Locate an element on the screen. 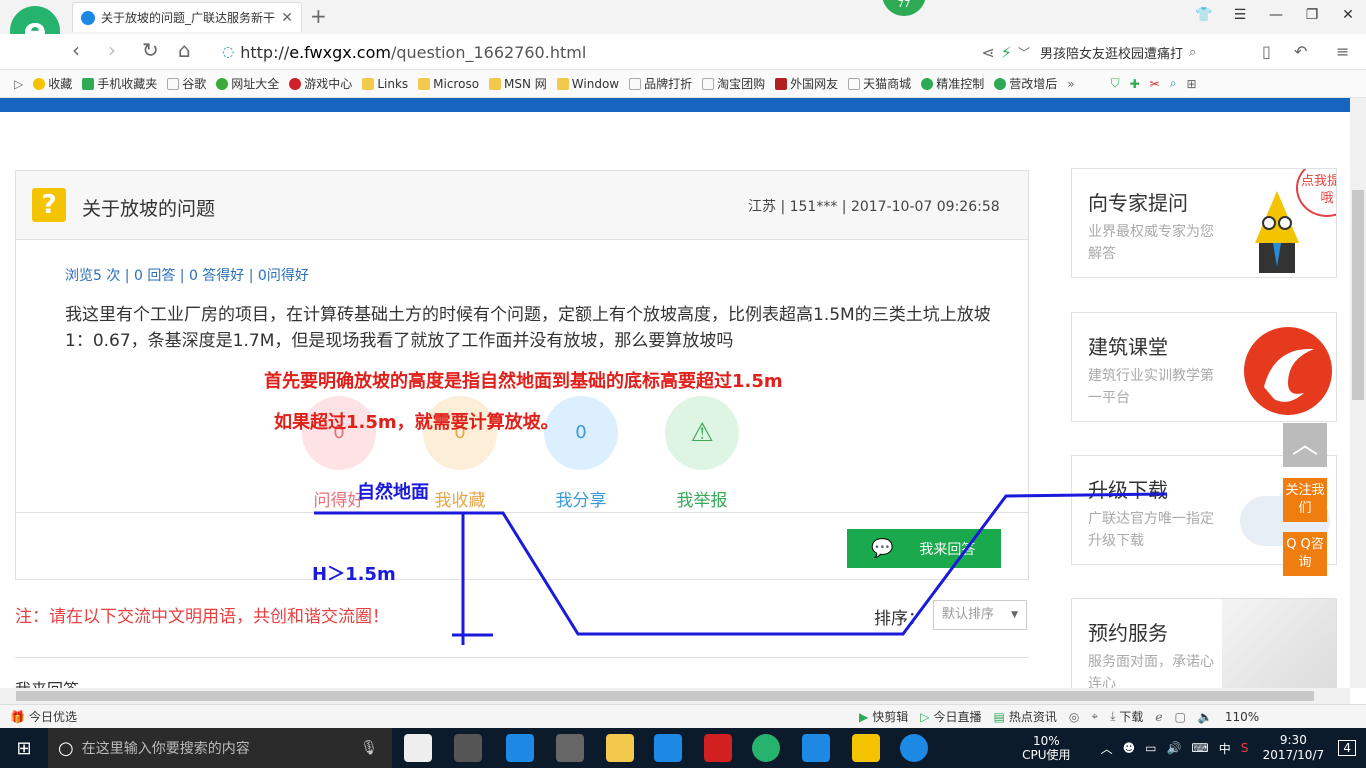 This screenshot has width=1366, height=768. search-box: 男孩陪女友逛校园遭痛打 ⌕ is located at coordinates (1140, 52).